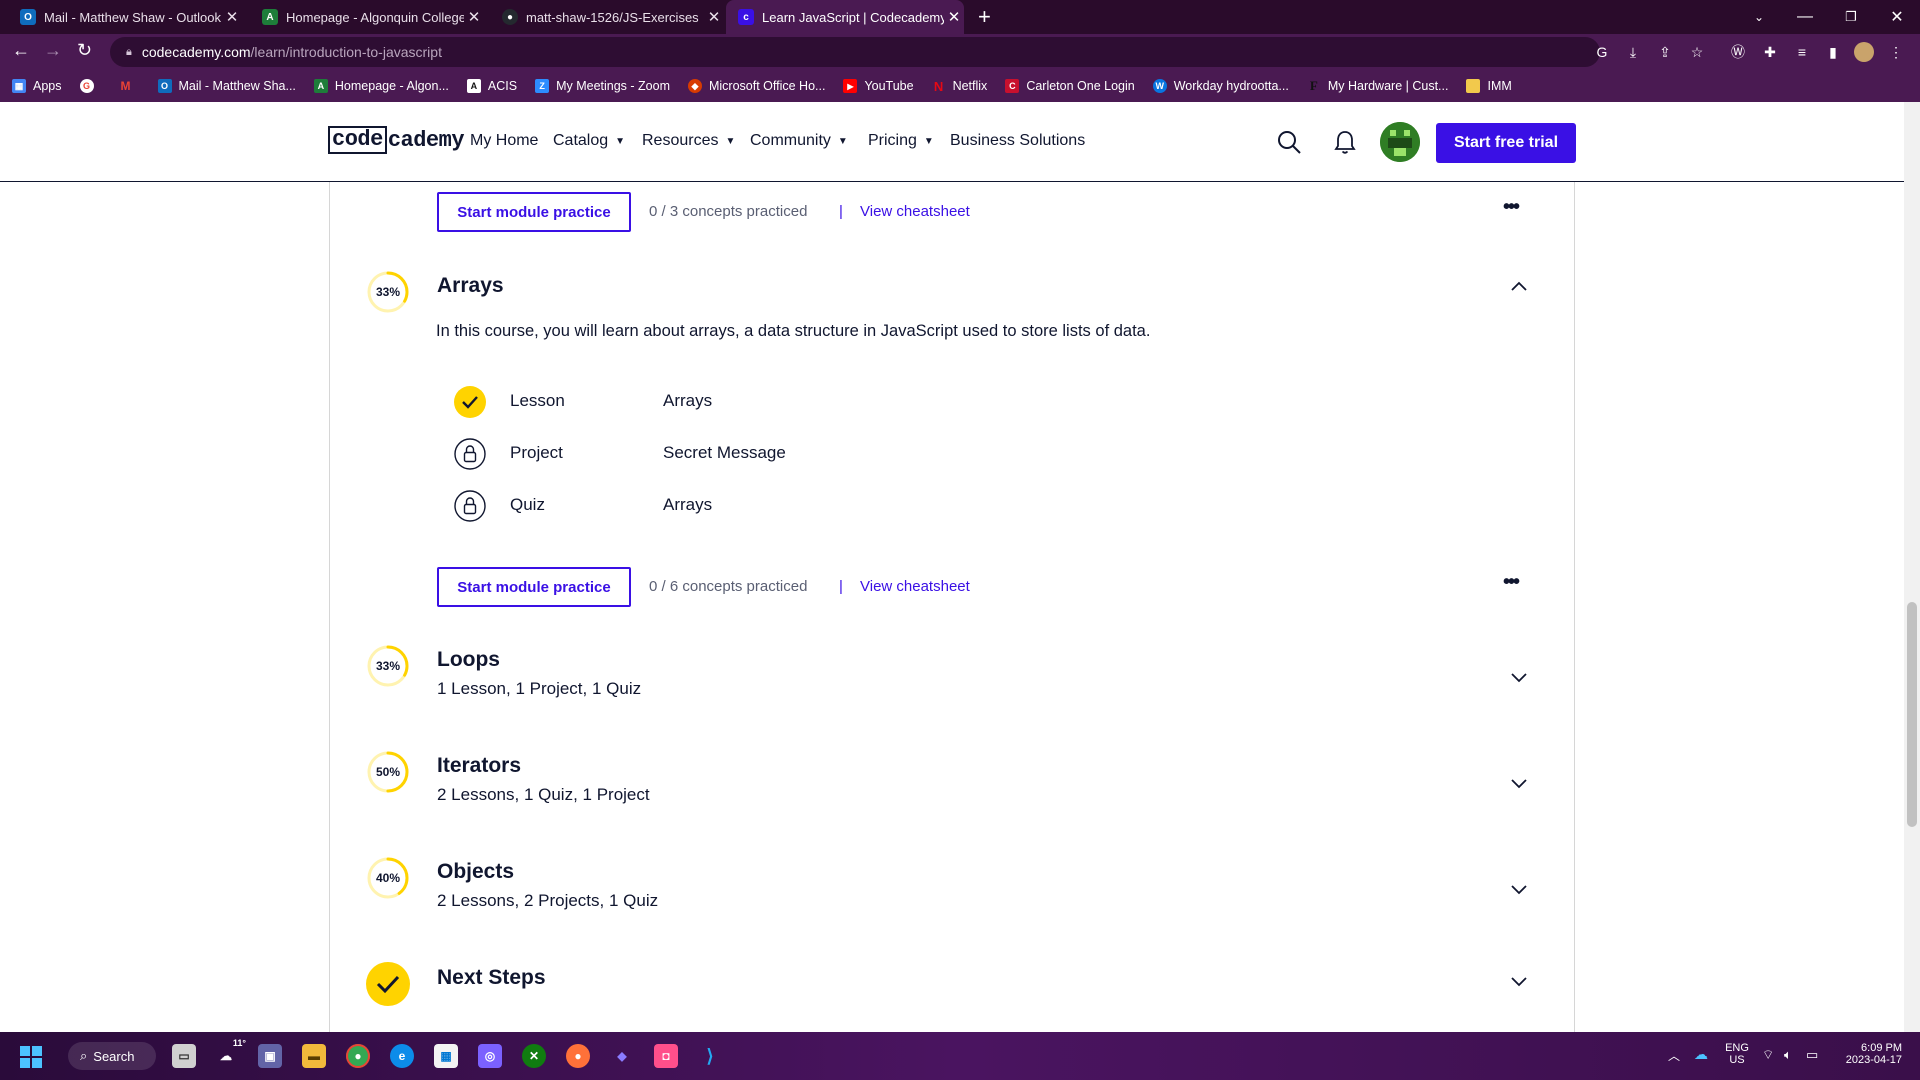 Image resolution: width=1920 pixels, height=1080 pixels. I want to click on module-title: Loops, so click(468, 660).